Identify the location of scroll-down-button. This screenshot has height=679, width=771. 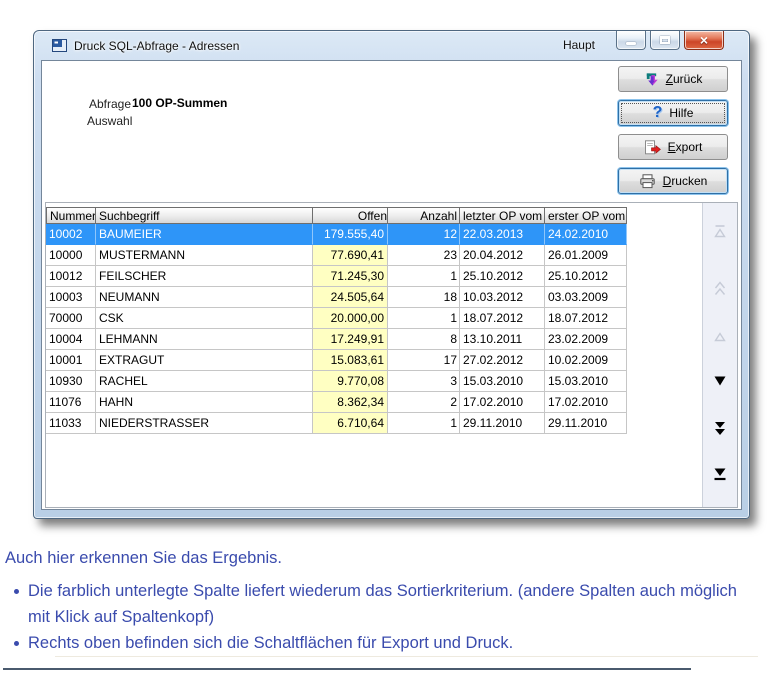
(720, 381).